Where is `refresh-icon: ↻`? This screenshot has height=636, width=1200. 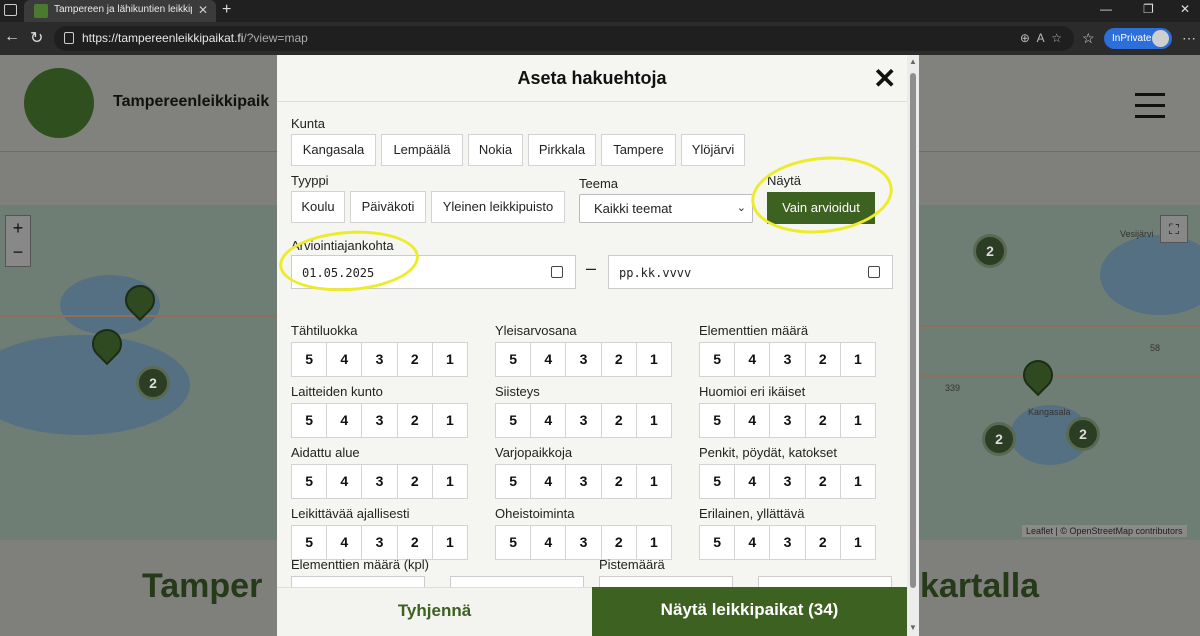
refresh-icon: ↻ is located at coordinates (36, 38).